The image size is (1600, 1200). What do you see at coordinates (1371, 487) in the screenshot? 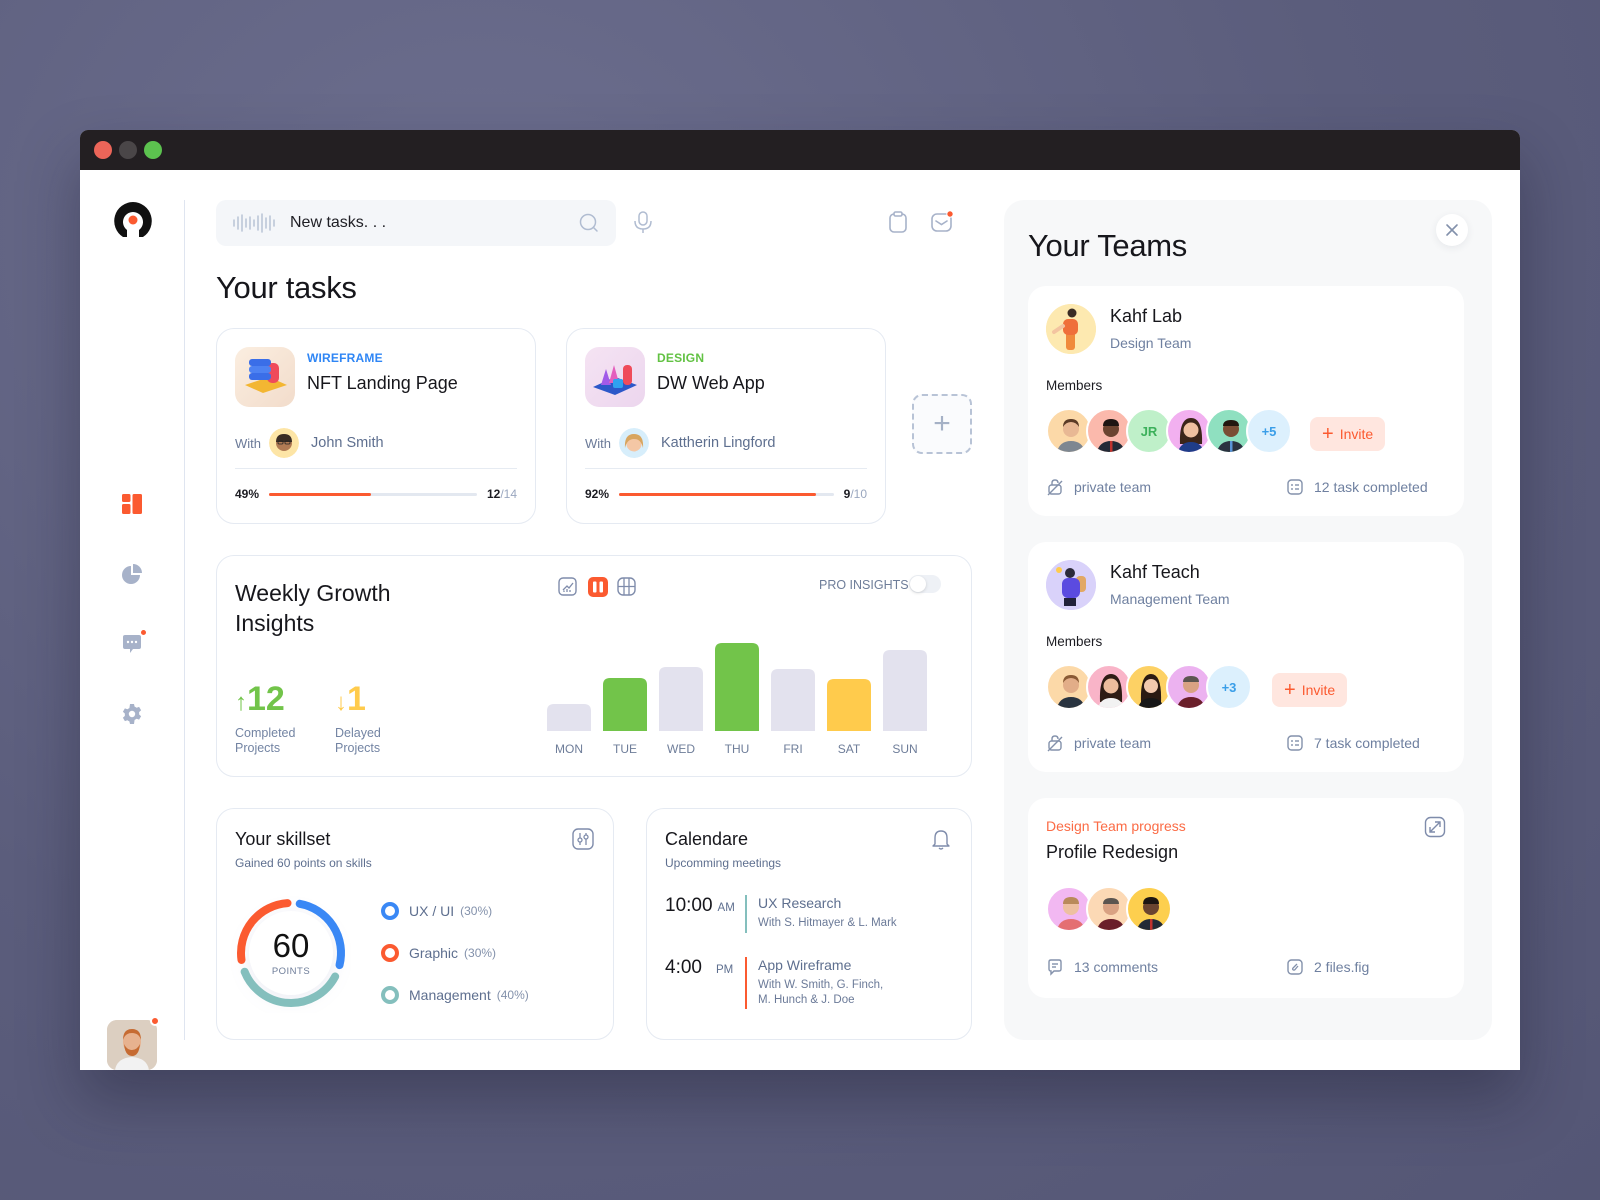
I see `tasks-completed-label: 12 task completed` at bounding box center [1371, 487].